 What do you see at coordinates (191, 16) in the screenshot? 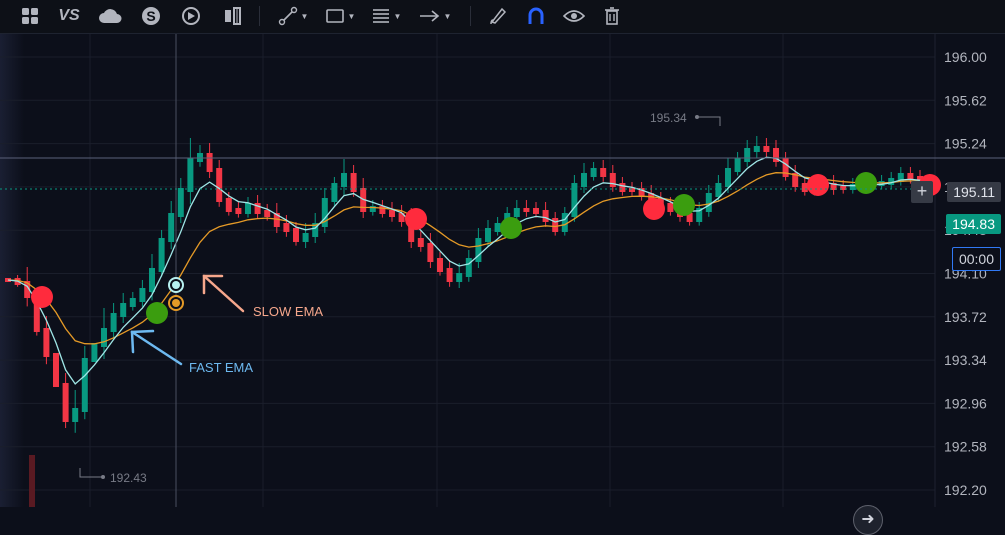
I see `replay-icon` at bounding box center [191, 16].